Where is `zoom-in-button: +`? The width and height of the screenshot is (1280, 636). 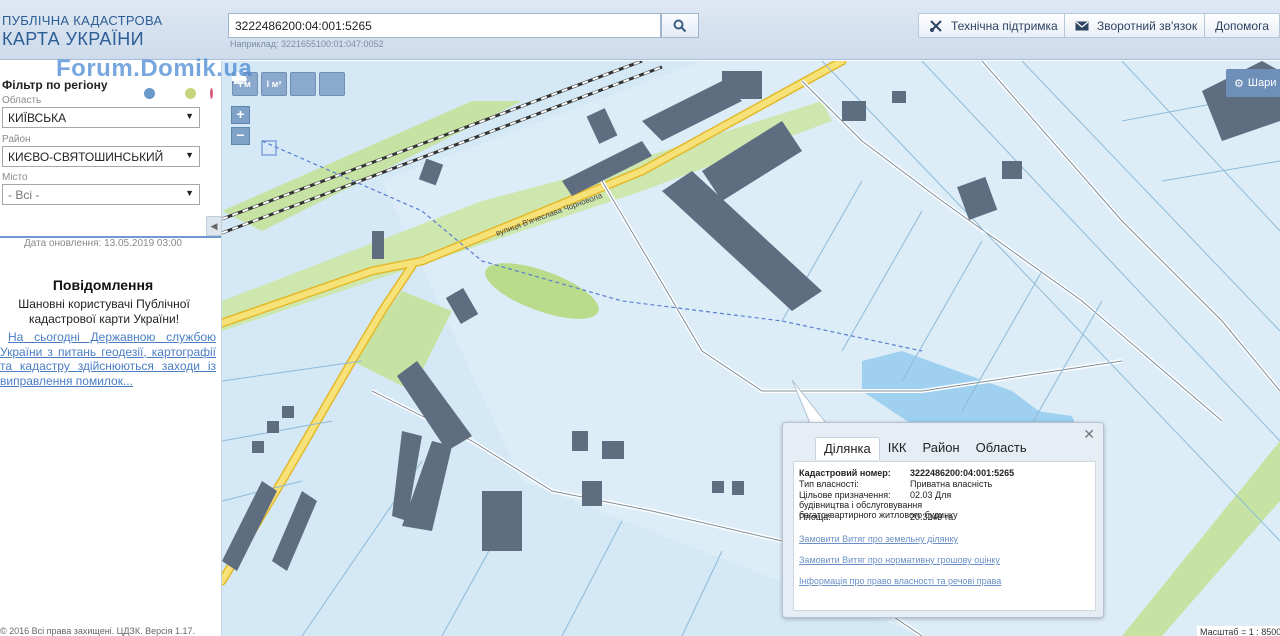 zoom-in-button: + is located at coordinates (240, 115).